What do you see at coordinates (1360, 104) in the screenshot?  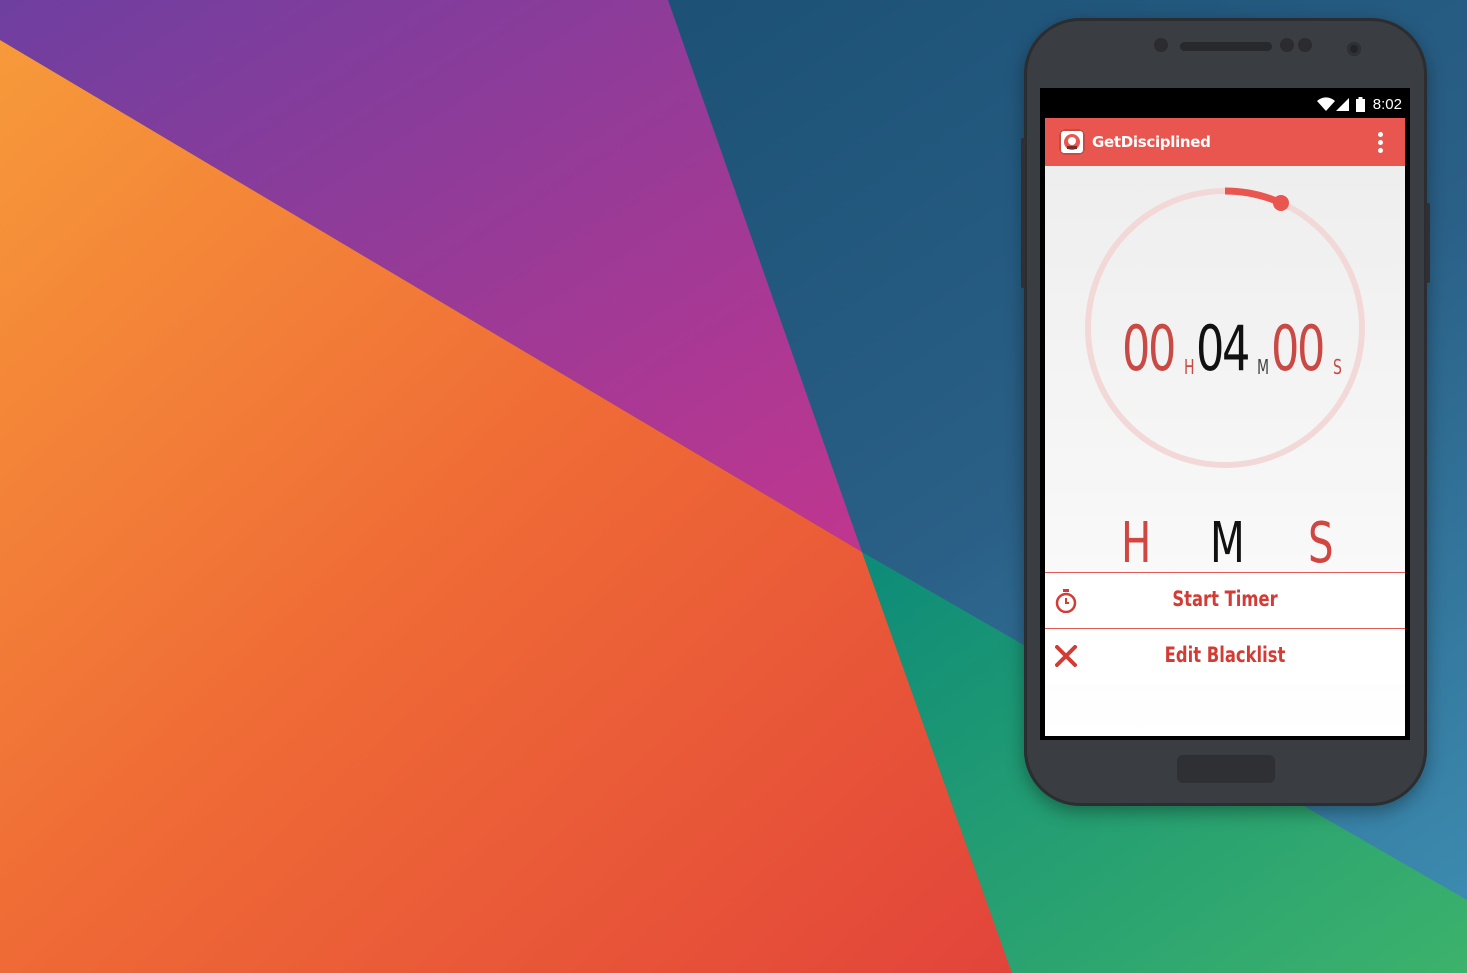 I see `battery-icon` at bounding box center [1360, 104].